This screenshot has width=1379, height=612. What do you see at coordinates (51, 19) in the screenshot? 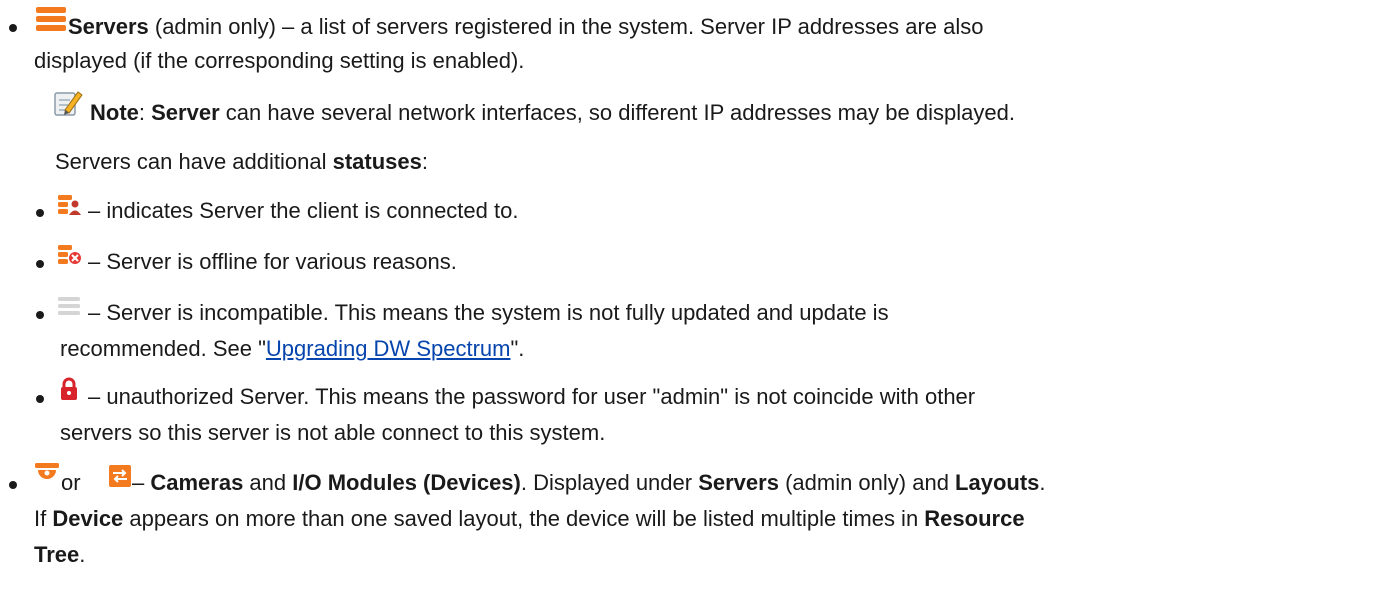
I see `server-icon` at bounding box center [51, 19].